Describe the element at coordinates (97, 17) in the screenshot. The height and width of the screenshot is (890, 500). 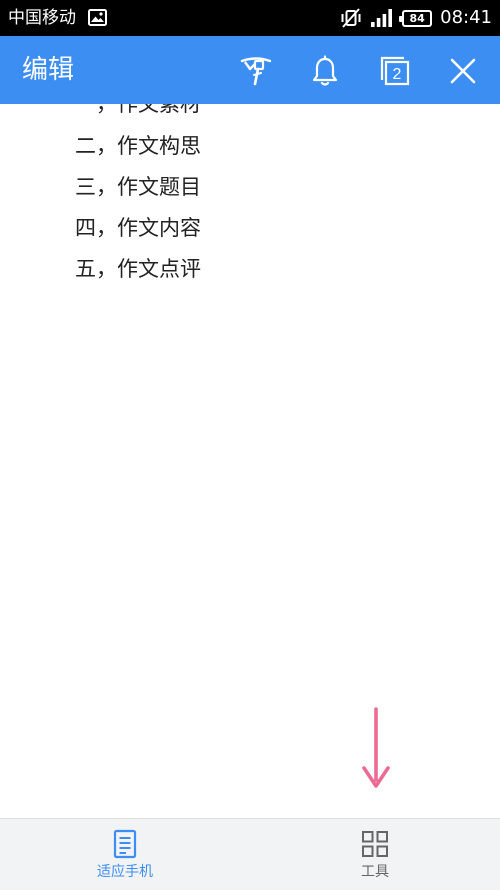
I see `image-notification-icon` at that location.